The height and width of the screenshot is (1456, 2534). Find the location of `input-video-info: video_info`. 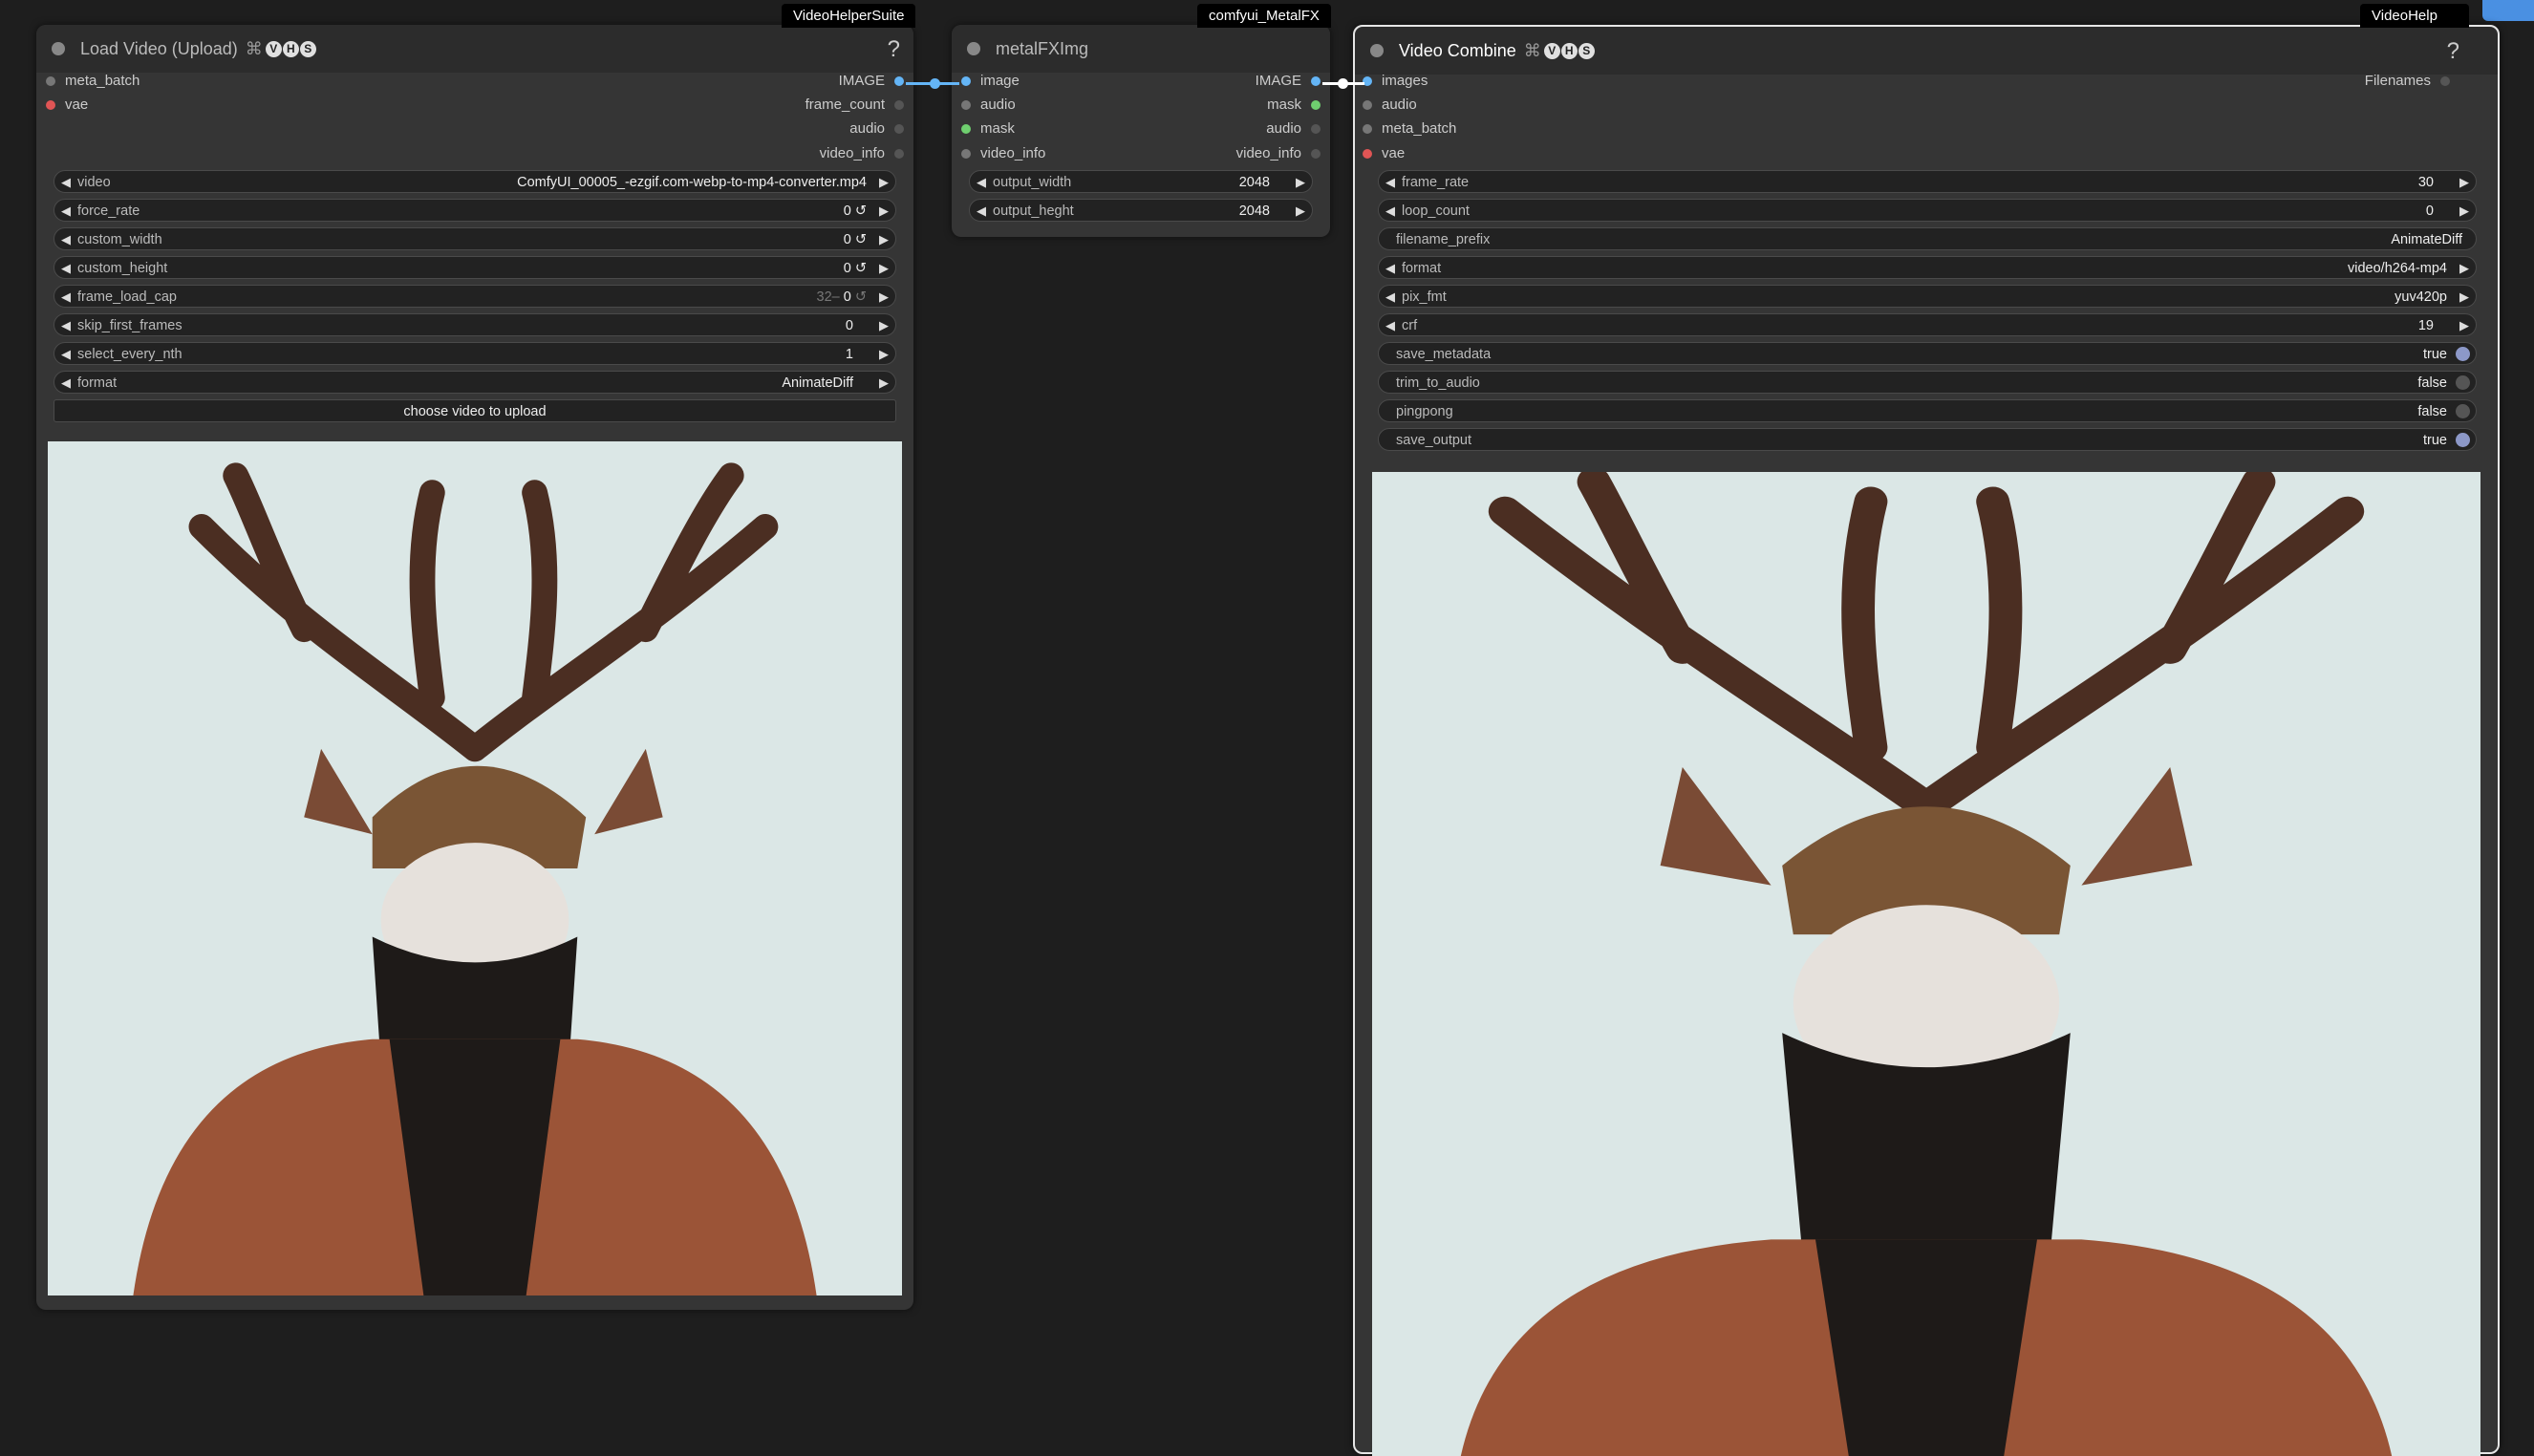

input-video-info: video_info is located at coordinates (1001, 154).